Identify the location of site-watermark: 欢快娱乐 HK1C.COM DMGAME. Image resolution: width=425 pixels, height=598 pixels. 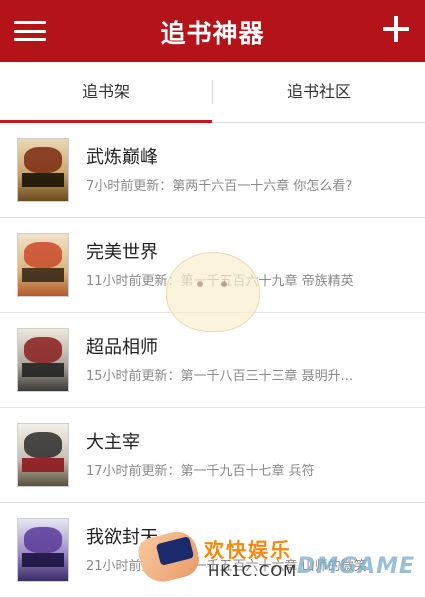
(280, 557).